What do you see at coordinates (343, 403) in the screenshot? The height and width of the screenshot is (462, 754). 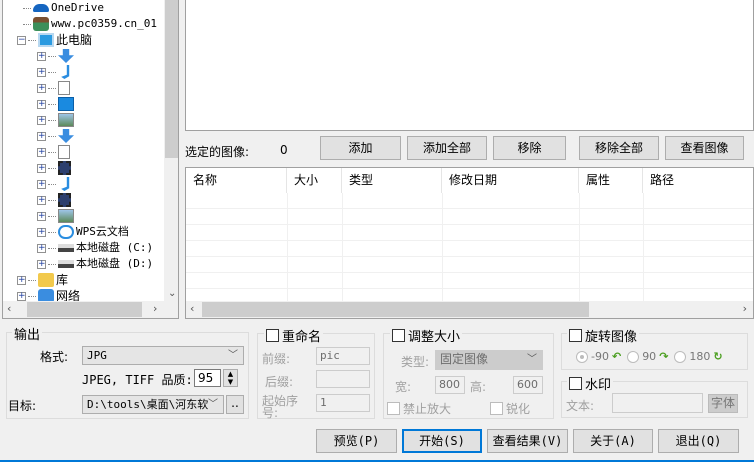 I see `start-number-input: 1` at bounding box center [343, 403].